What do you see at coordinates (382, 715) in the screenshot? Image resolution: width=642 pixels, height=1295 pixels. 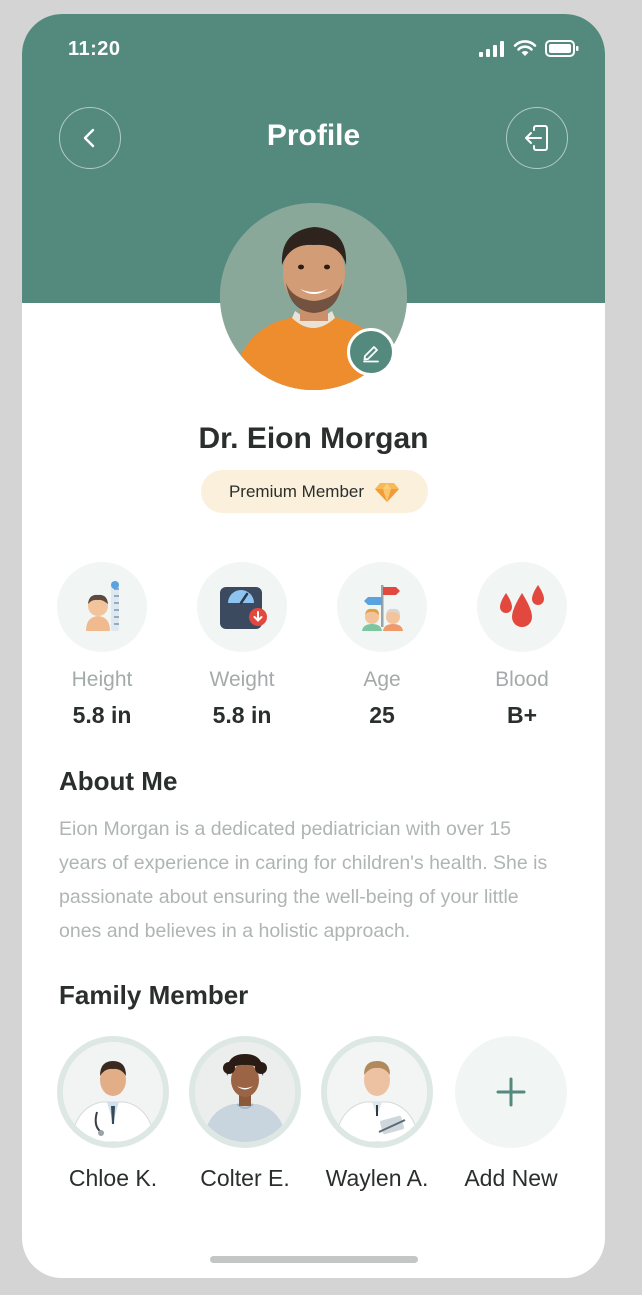 I see `stat-value: 25` at bounding box center [382, 715].